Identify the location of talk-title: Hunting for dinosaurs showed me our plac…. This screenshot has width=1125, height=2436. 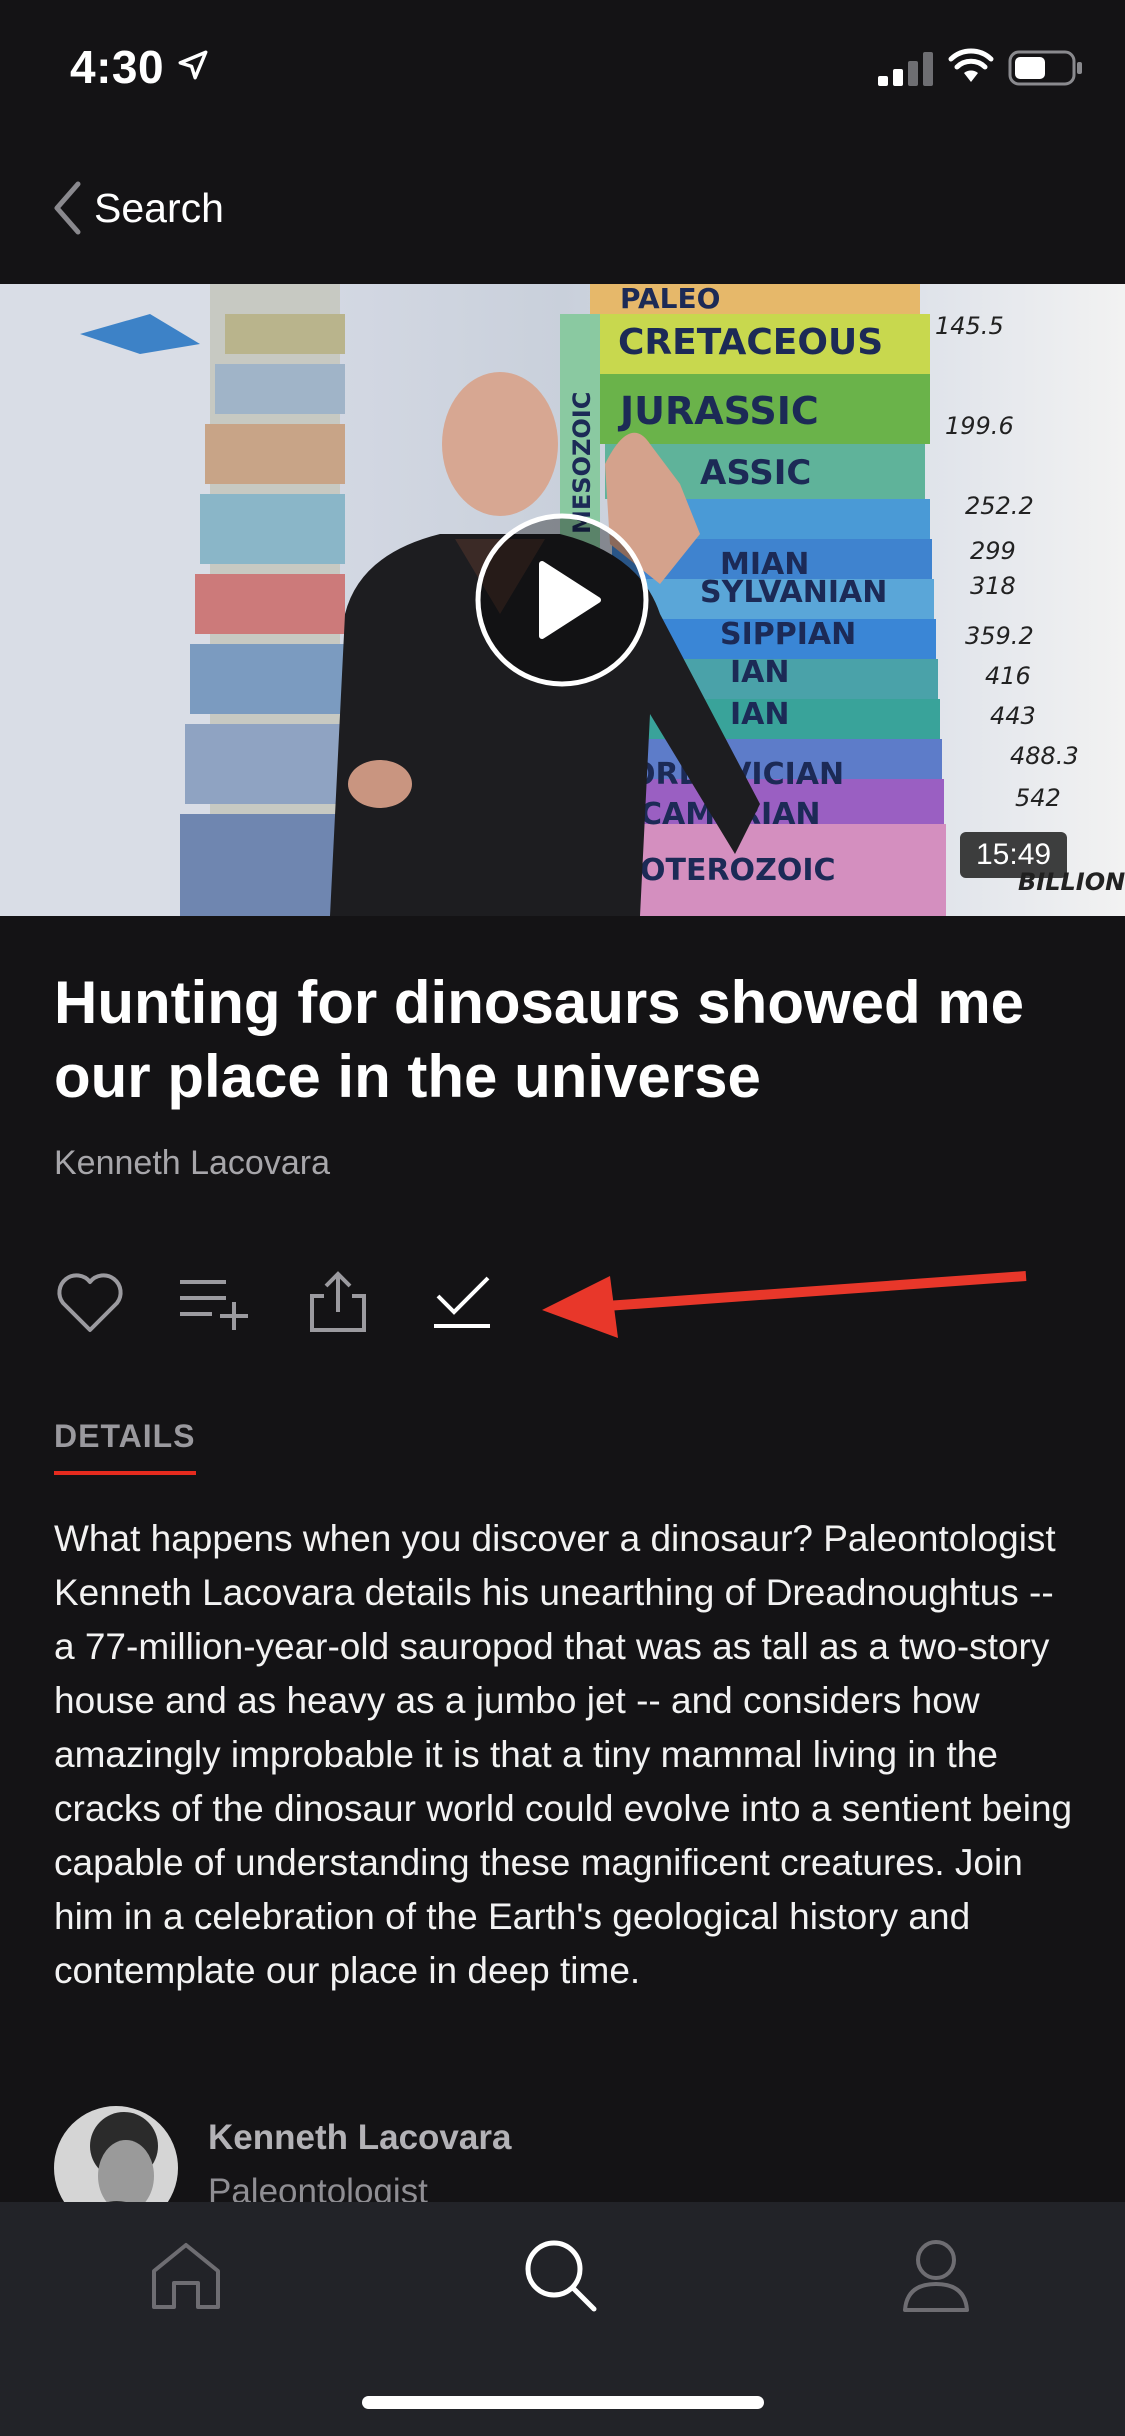
(539, 1039).